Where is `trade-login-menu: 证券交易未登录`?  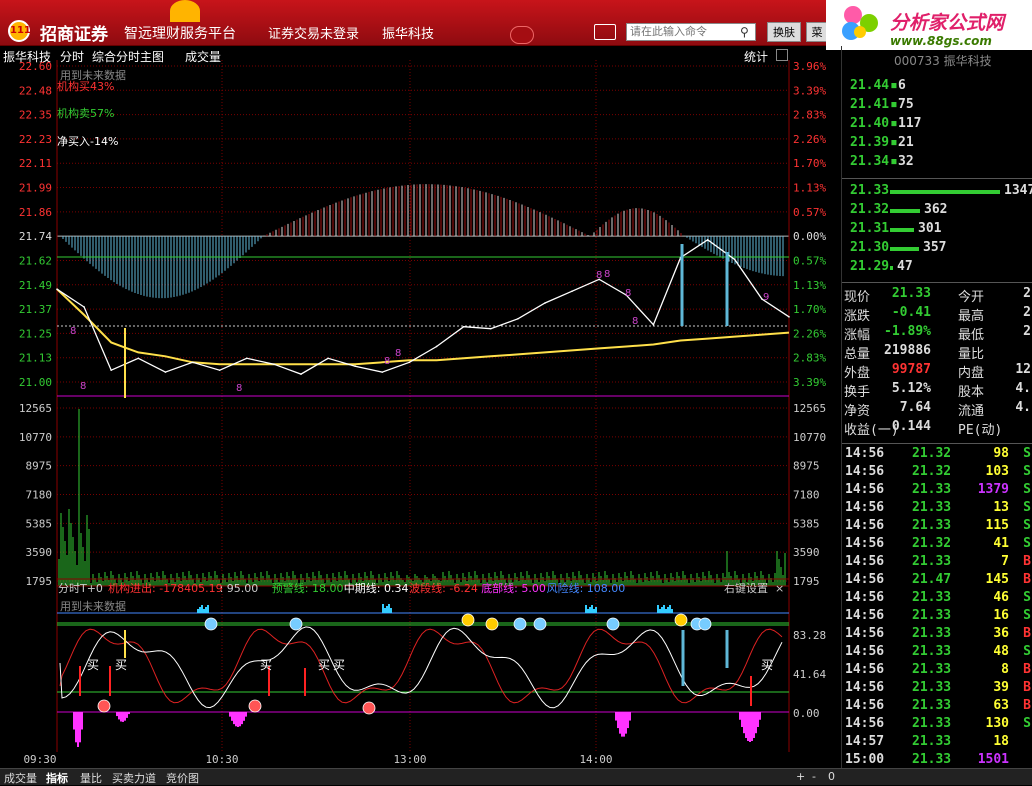 trade-login-menu: 证券交易未登录 is located at coordinates (313, 32).